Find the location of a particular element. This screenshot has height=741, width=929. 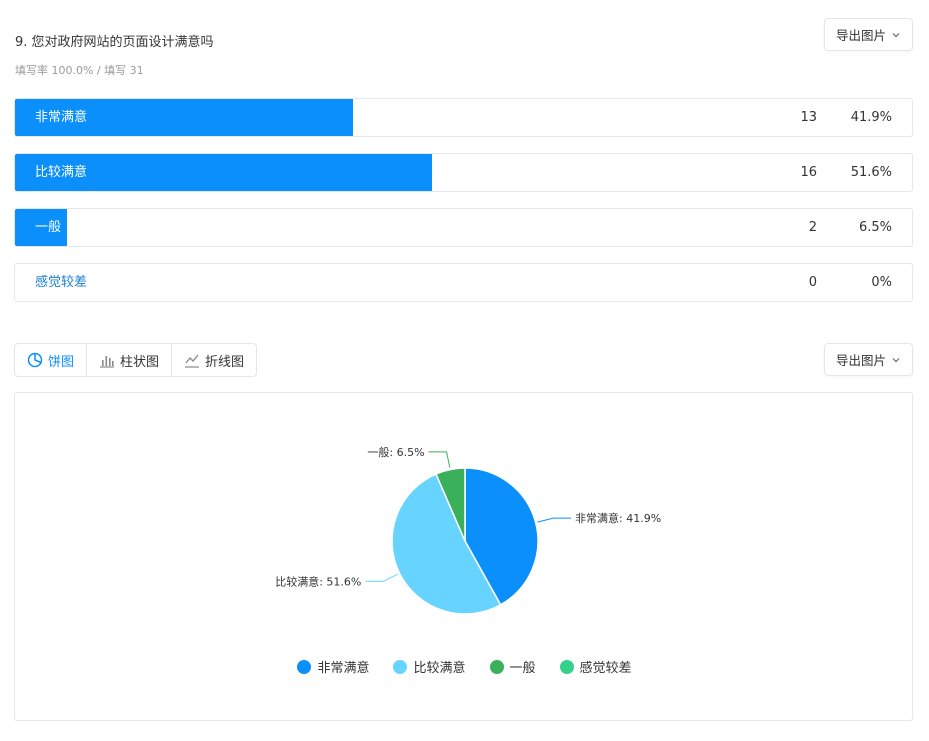

tab-line-label: 折线图 is located at coordinates (225, 362).